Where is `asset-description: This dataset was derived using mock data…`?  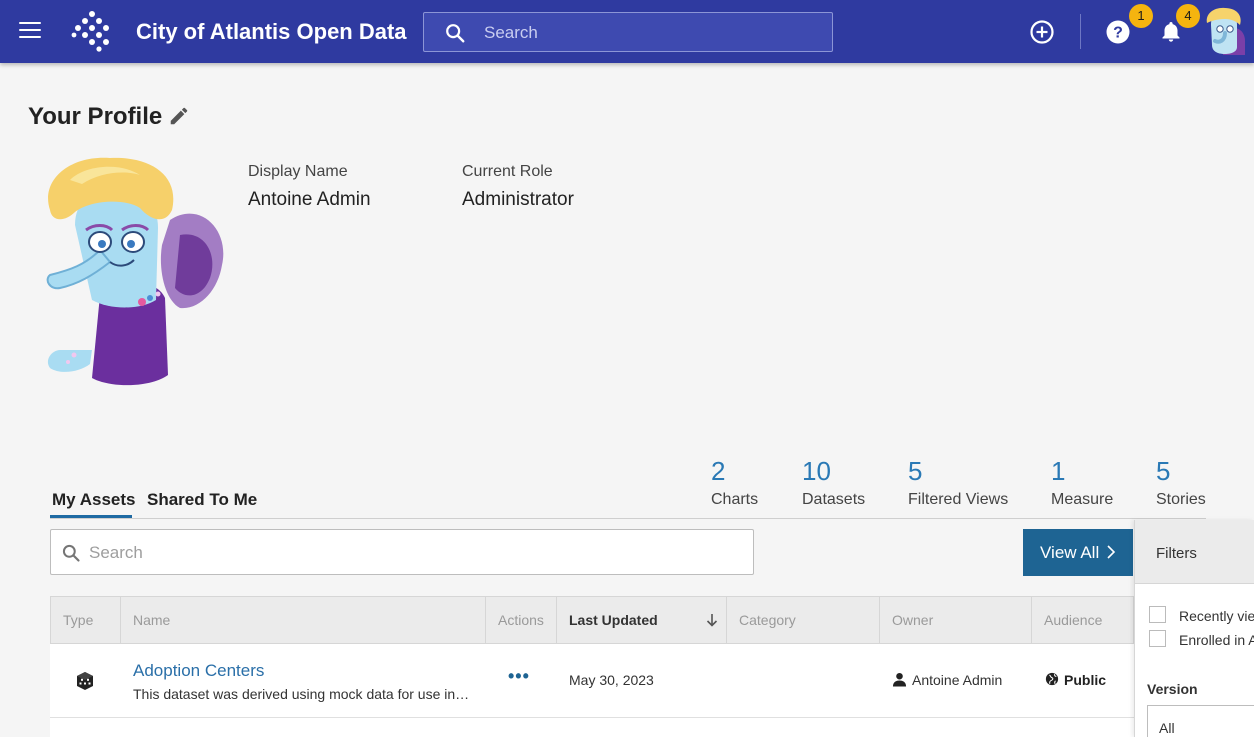 asset-description: This dataset was derived using mock data… is located at coordinates (301, 694).